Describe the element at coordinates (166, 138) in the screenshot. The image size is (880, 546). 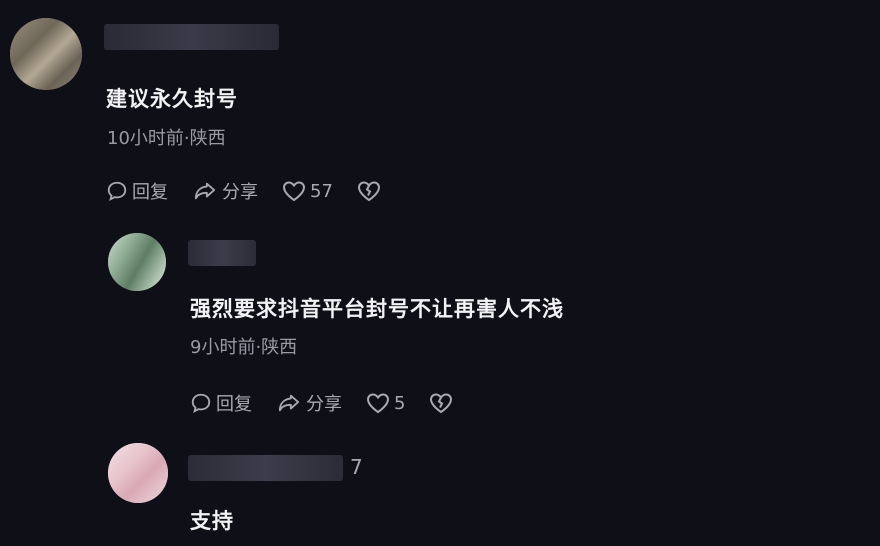
I see `comment-meta: 10小时前·陕西` at that location.